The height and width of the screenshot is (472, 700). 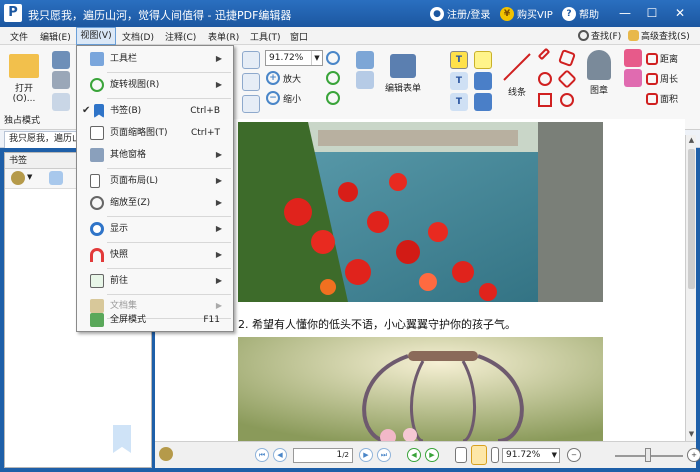 I want to click on page-icon, so click(x=61, y=102).